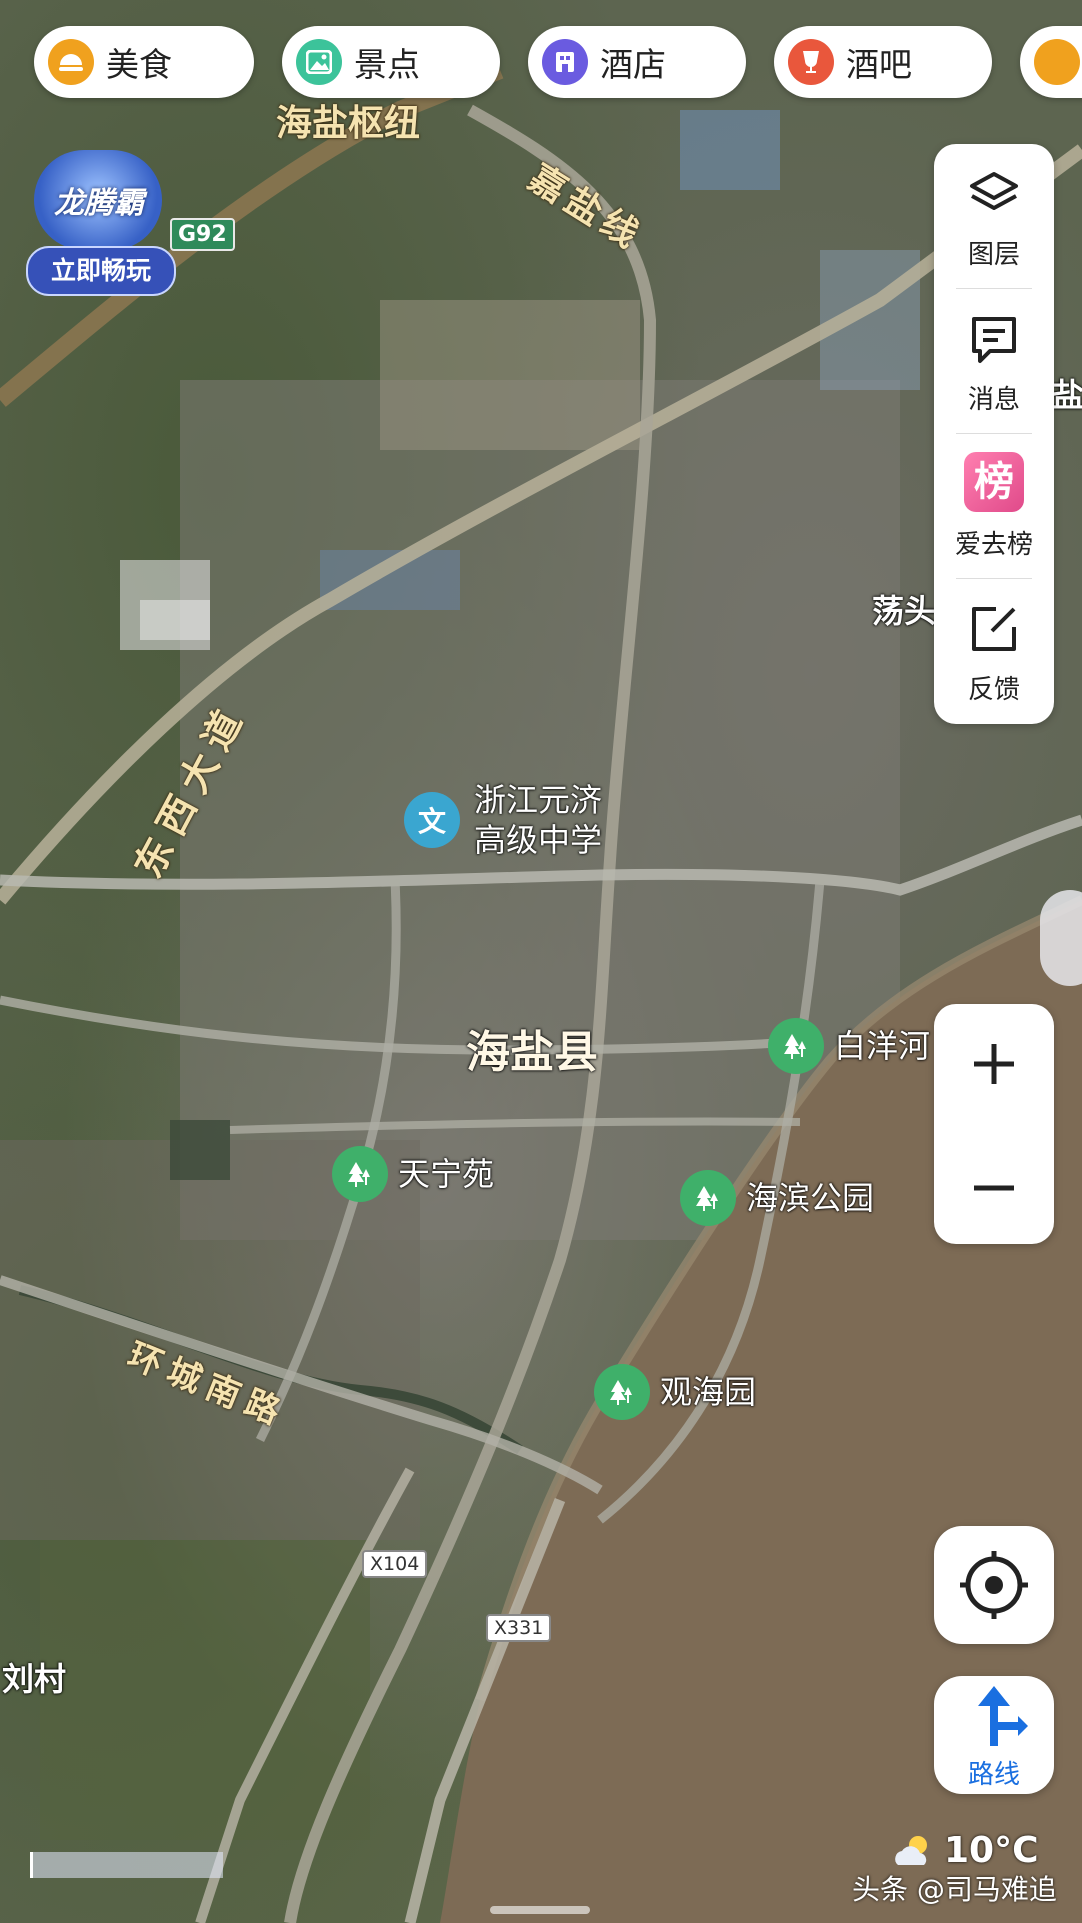  I want to click on hub-label: 海盐枢纽, so click(348, 123).